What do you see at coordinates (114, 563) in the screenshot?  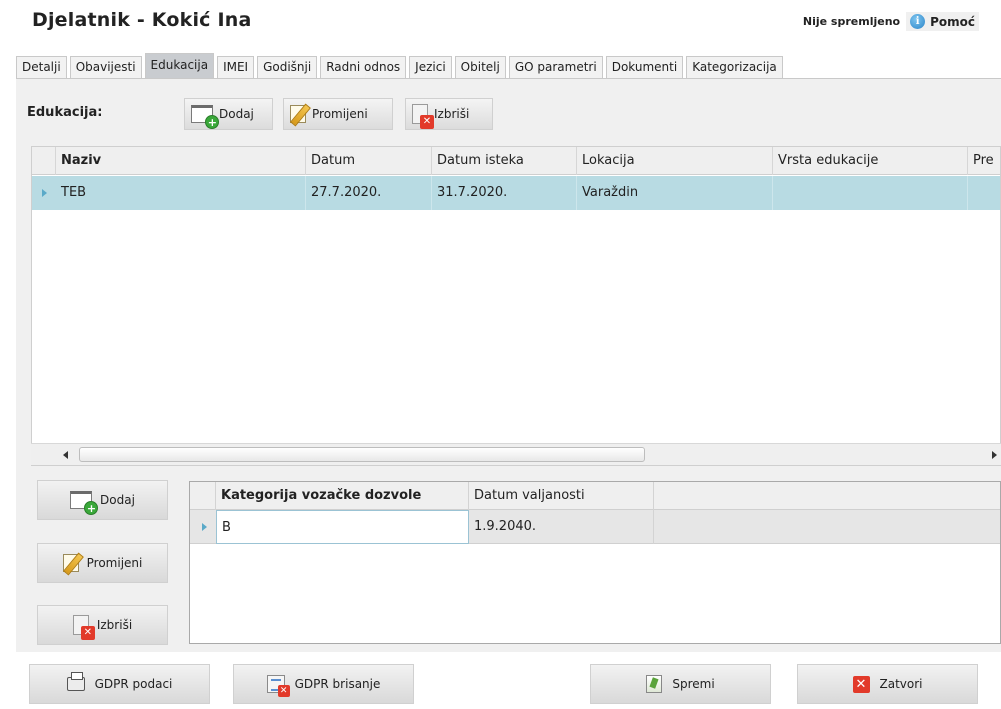 I see `licence-edit-label: Promijeni` at bounding box center [114, 563].